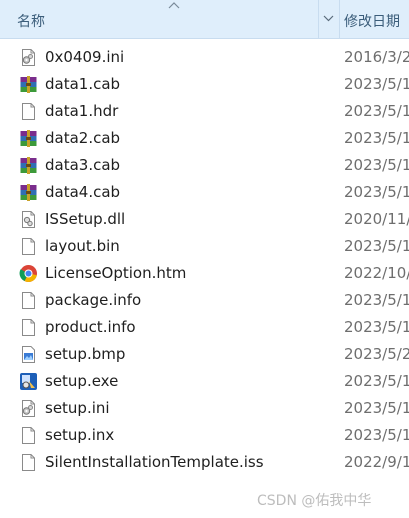 This screenshot has height=518, width=409. I want to click on file-name: setup.inx, so click(80, 435).